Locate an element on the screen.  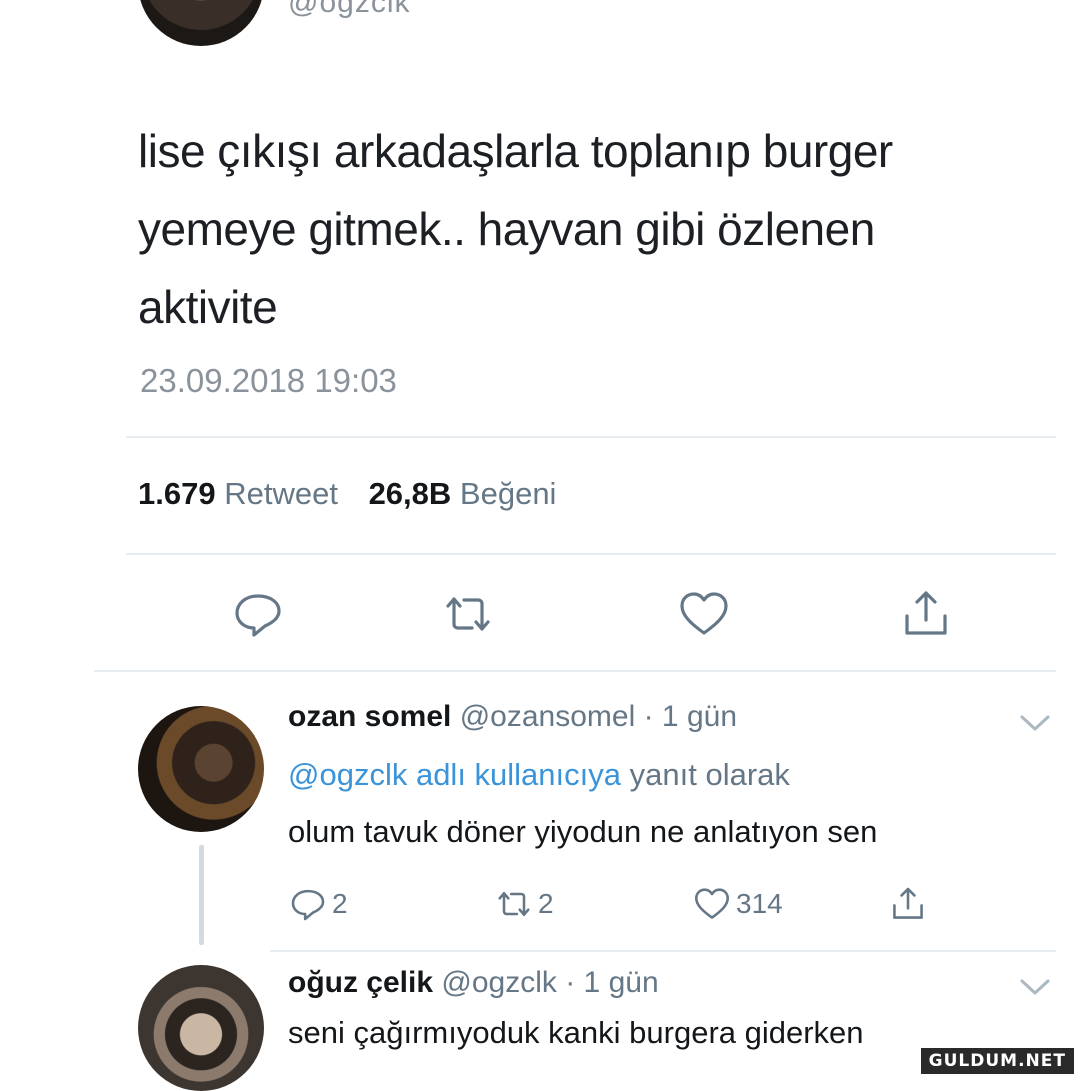
tweet-author-avatar is located at coordinates (201, 23).